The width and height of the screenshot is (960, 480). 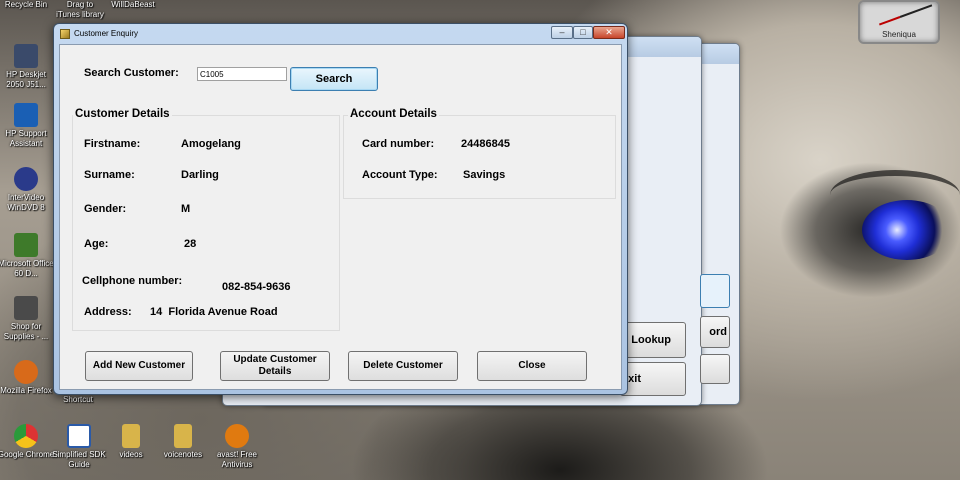 I want to click on account-type-label: Account Type:, so click(x=400, y=175).